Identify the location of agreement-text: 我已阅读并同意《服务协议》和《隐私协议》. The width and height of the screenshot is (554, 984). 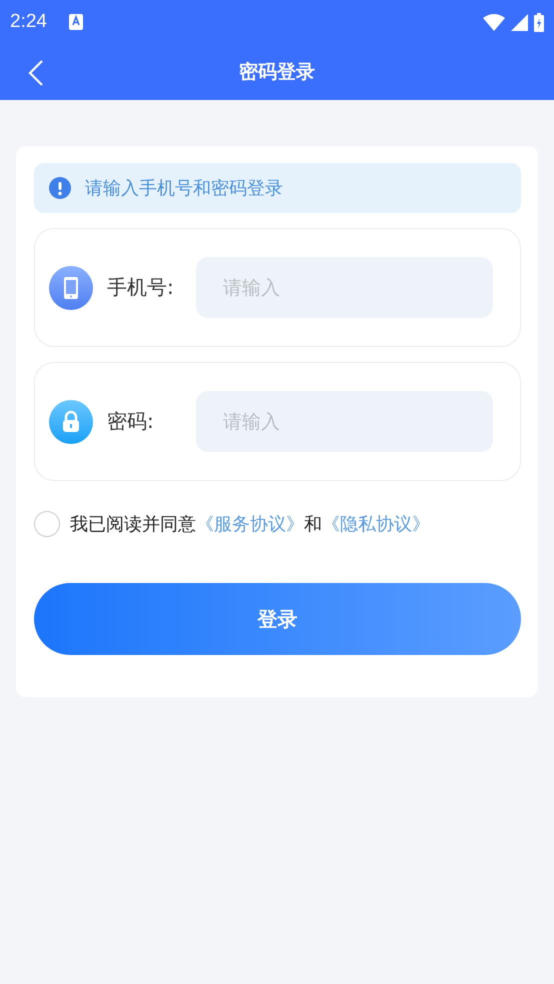
(250, 524).